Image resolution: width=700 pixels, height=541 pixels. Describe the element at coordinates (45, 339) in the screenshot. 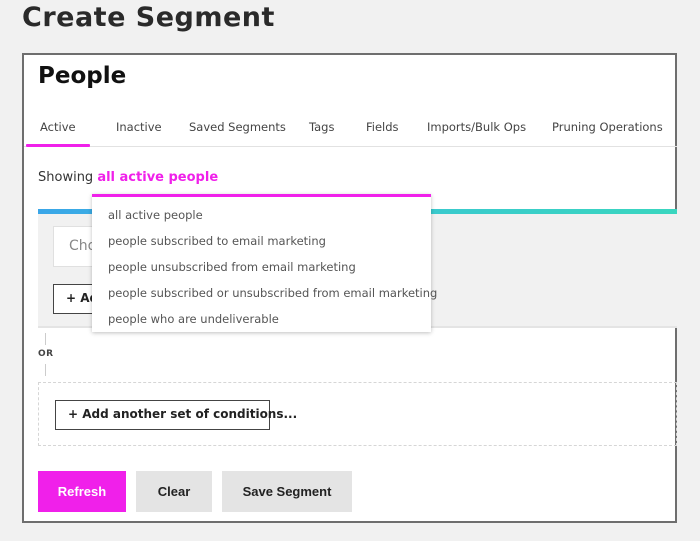

I see `or-connector-top` at that location.